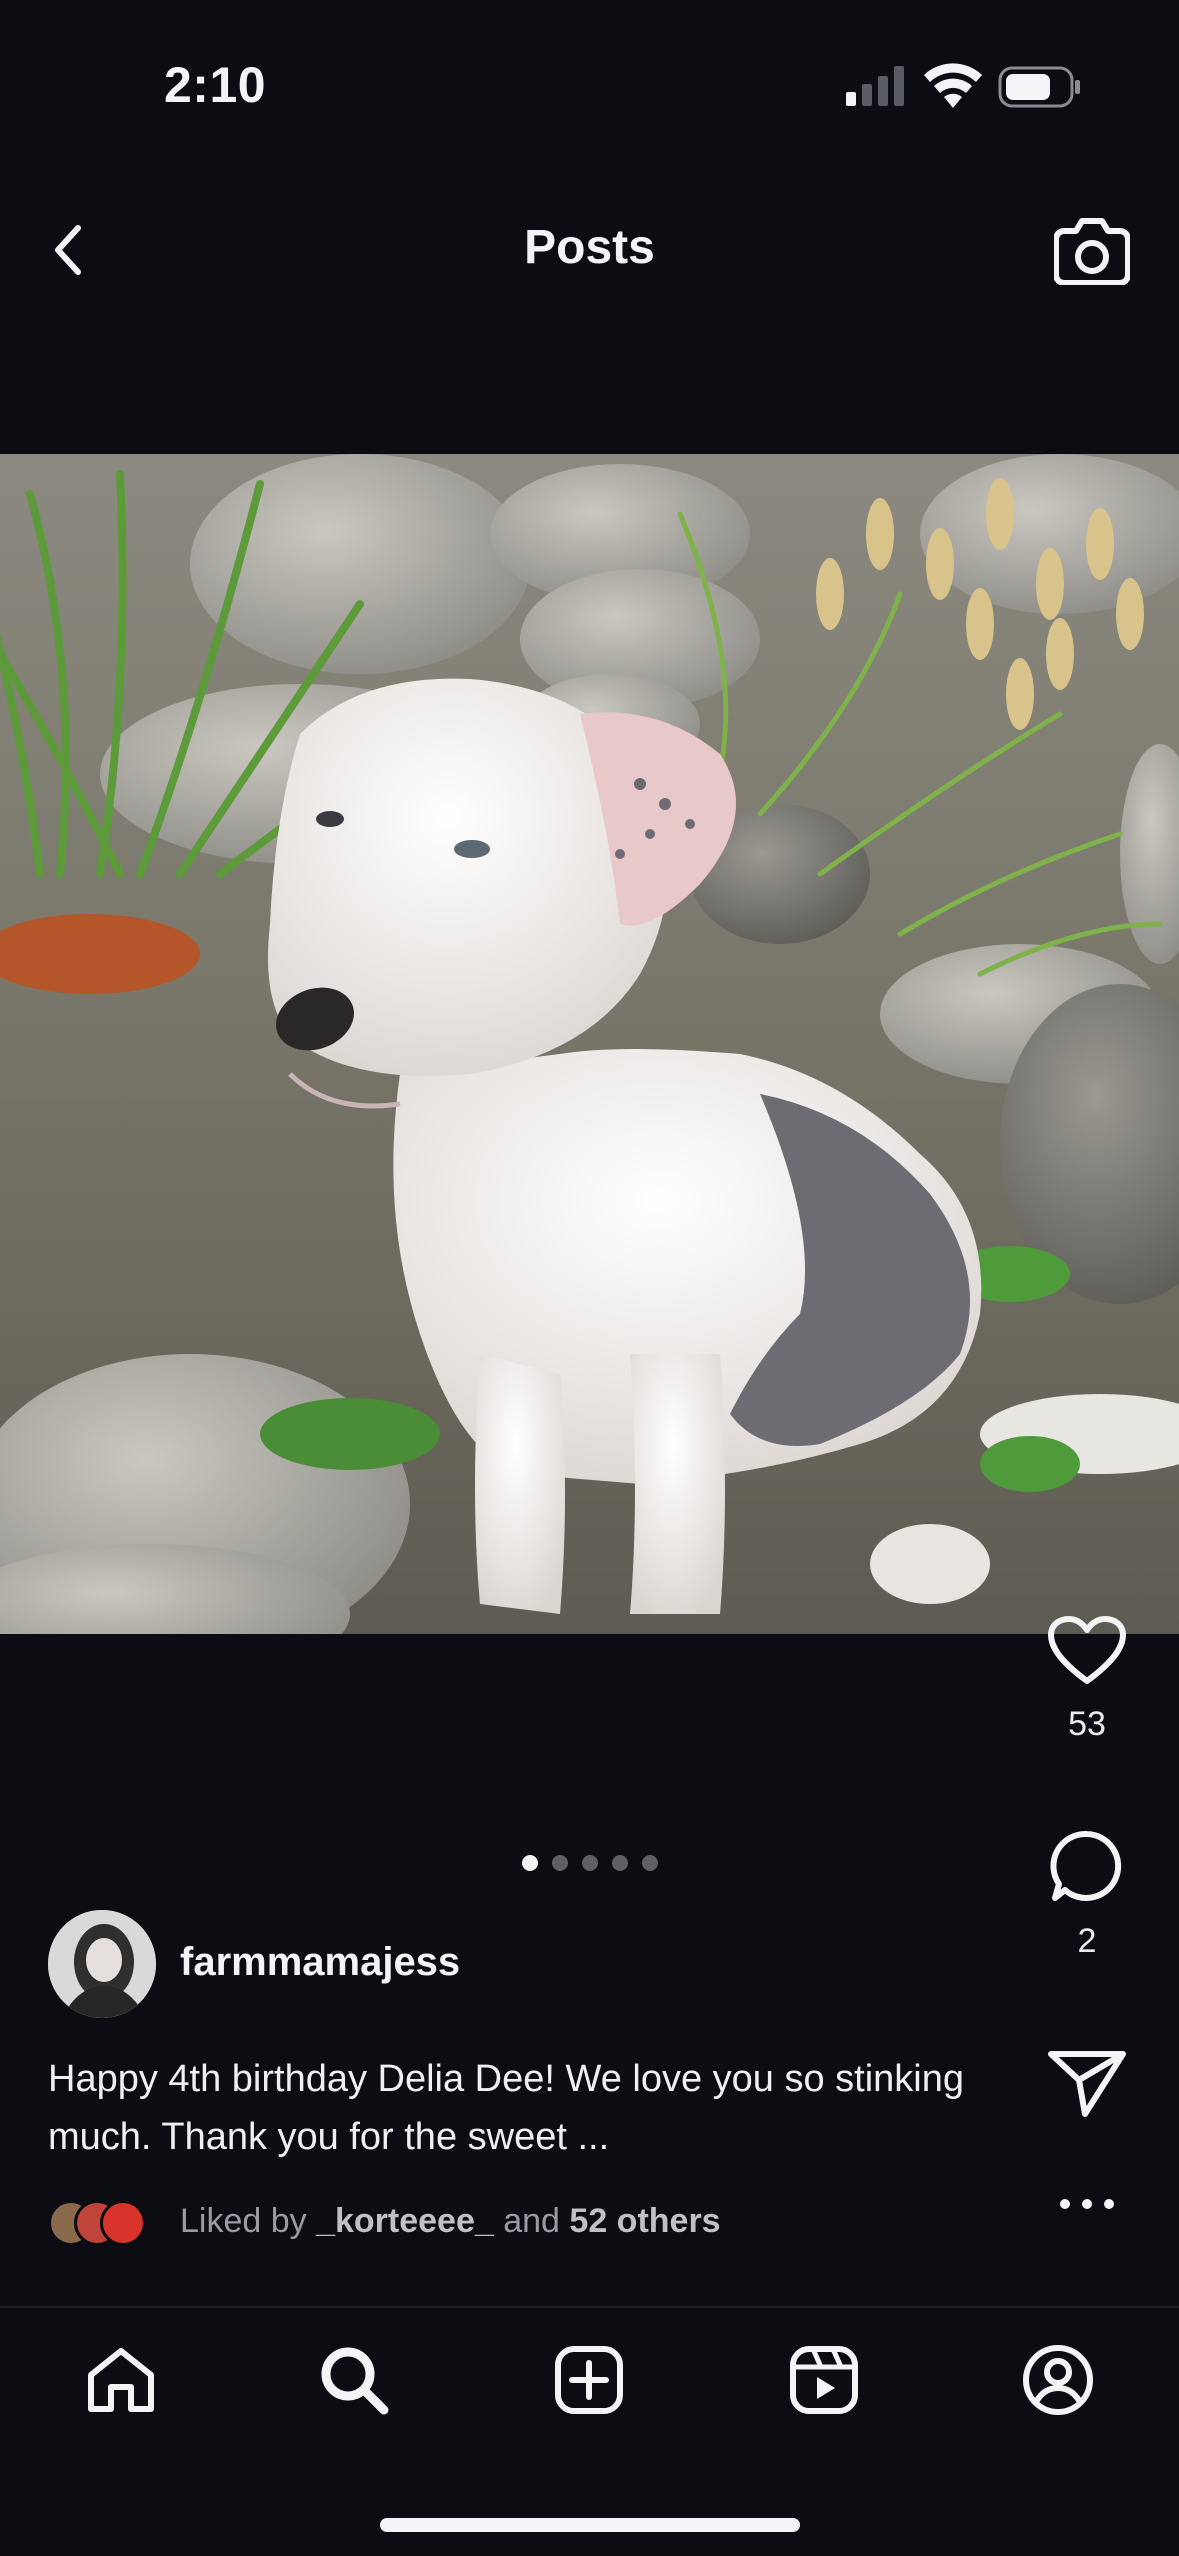 The image size is (1179, 2556). What do you see at coordinates (1087, 1724) in the screenshot?
I see `like-count: 53` at bounding box center [1087, 1724].